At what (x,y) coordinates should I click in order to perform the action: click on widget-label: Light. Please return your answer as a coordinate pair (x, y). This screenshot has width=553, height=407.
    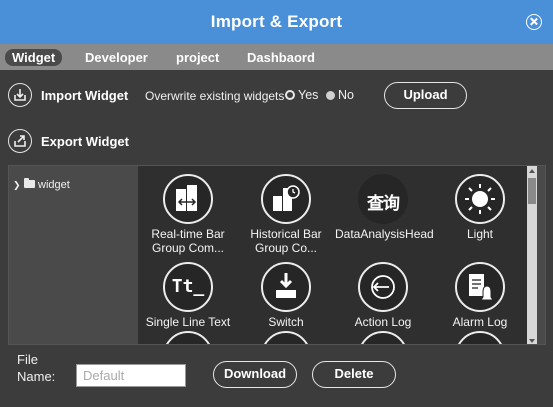
    Looking at the image, I should click on (480, 234).